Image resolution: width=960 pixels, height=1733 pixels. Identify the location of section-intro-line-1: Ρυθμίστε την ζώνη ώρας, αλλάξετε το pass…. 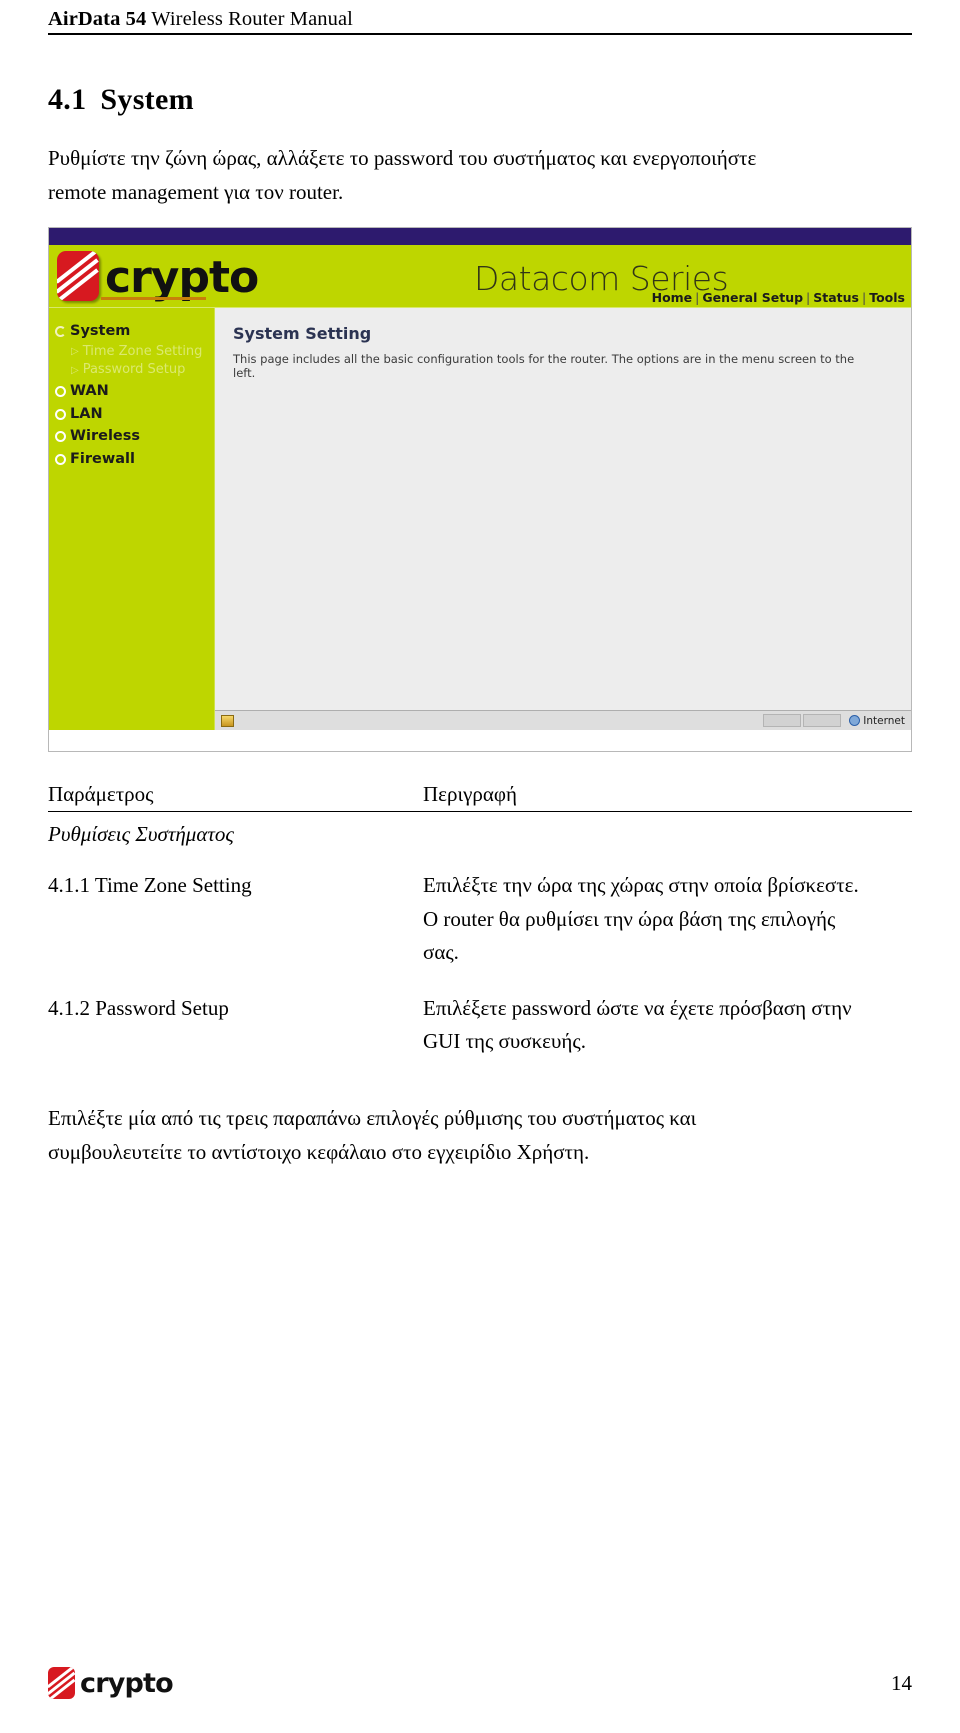
(402, 158).